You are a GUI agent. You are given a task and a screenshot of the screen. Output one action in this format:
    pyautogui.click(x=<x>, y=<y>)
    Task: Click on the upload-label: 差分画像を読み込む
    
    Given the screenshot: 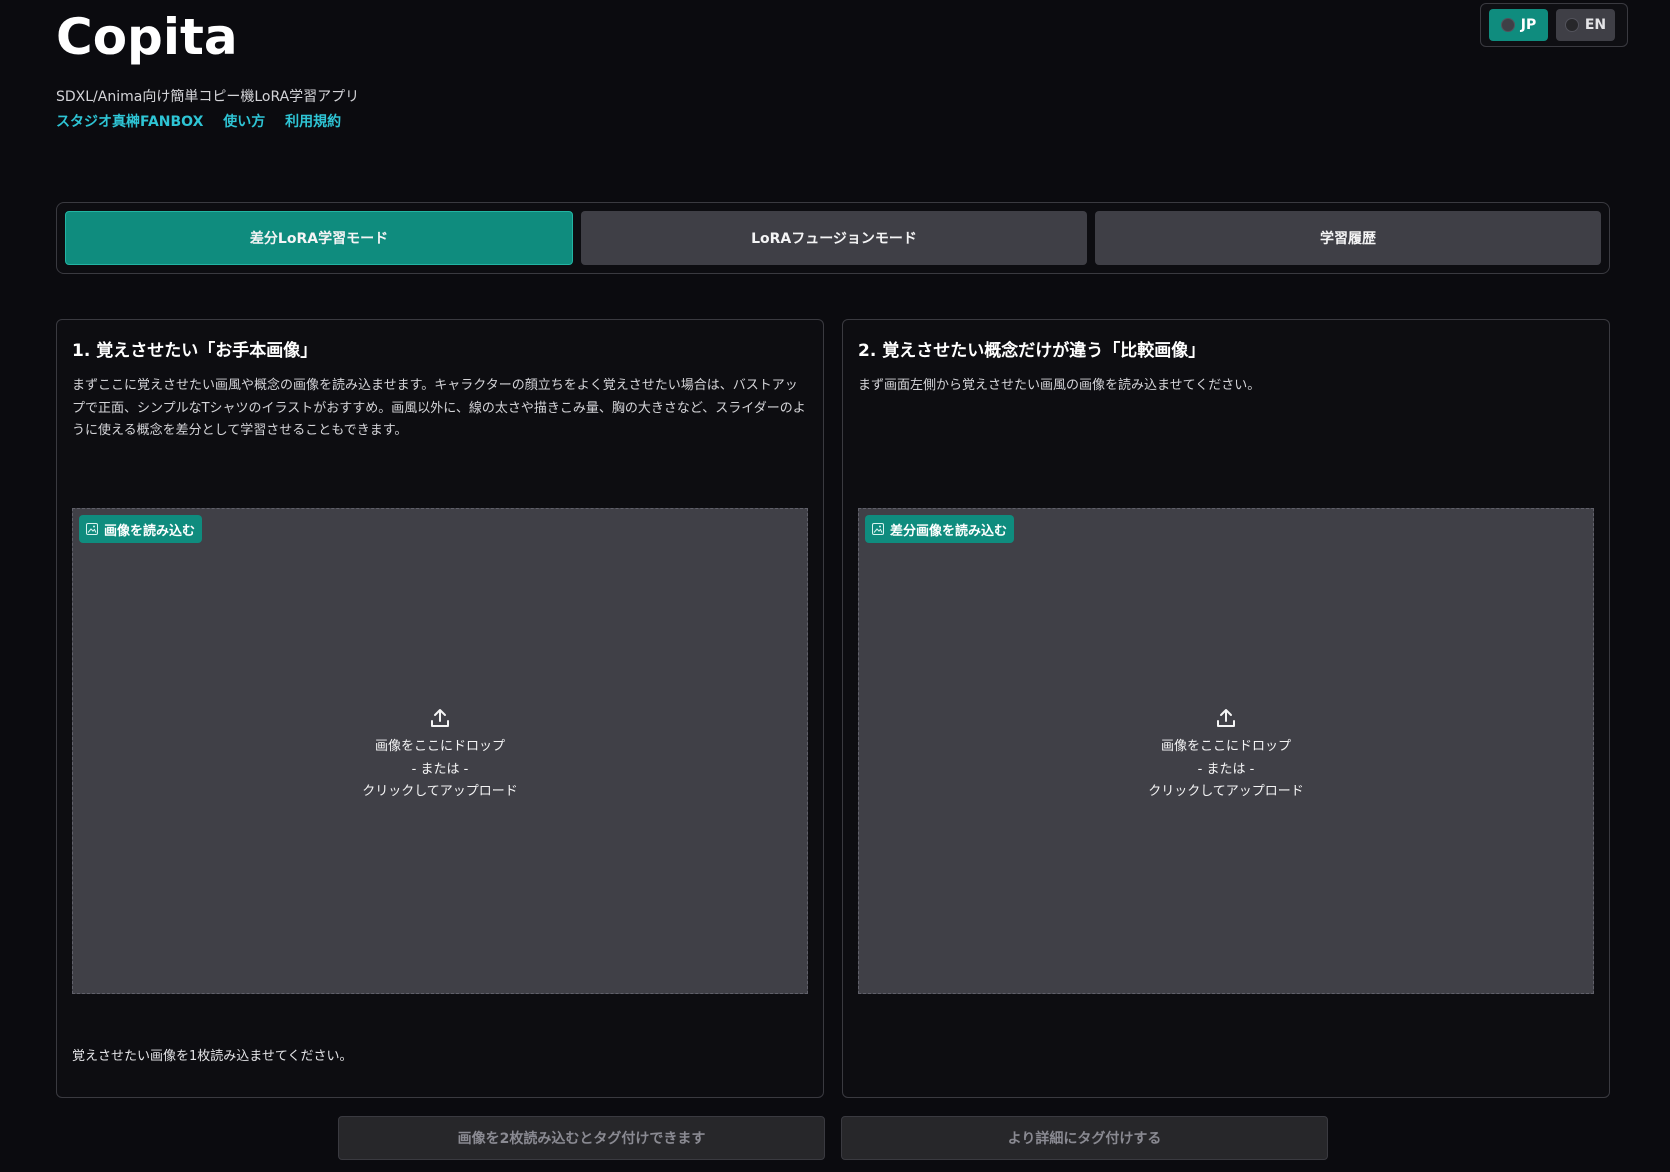 What is the action you would take?
    pyautogui.click(x=940, y=529)
    